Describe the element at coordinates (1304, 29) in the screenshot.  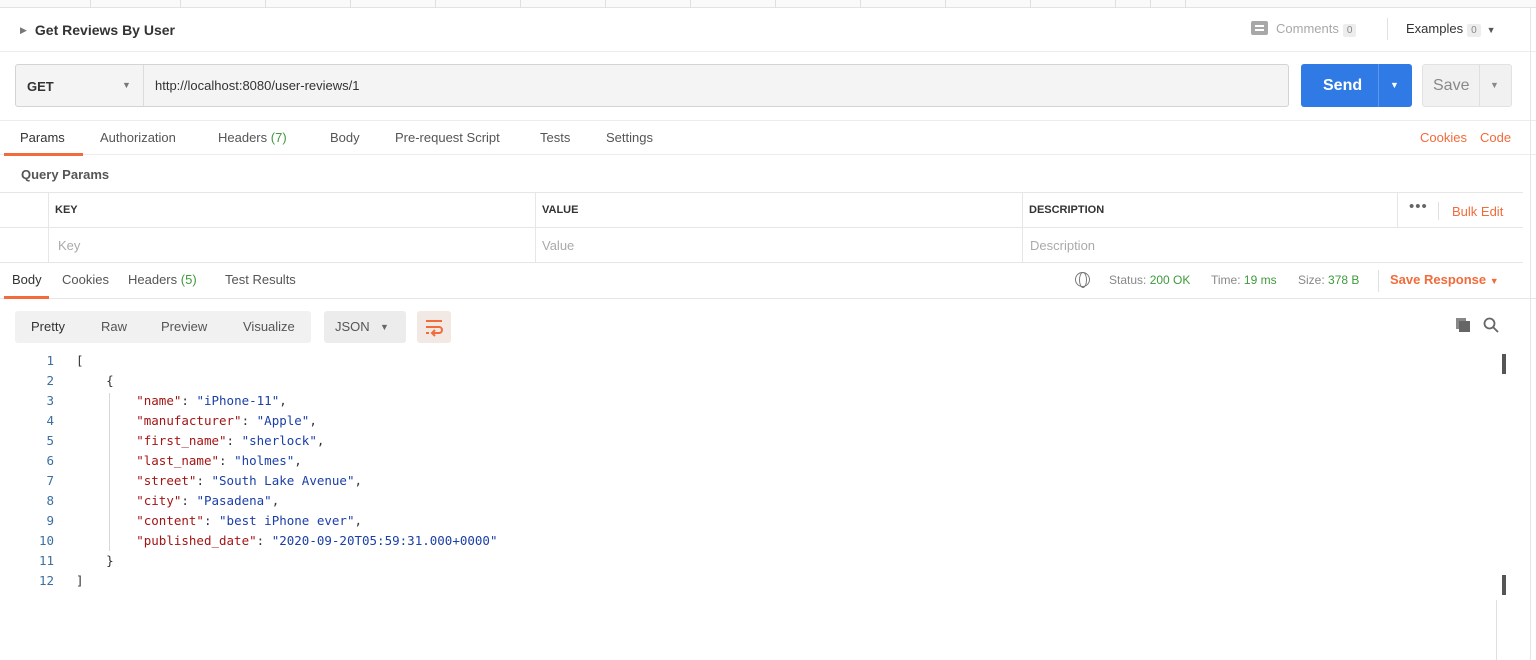
I see `comments-button: Comments 0` at that location.